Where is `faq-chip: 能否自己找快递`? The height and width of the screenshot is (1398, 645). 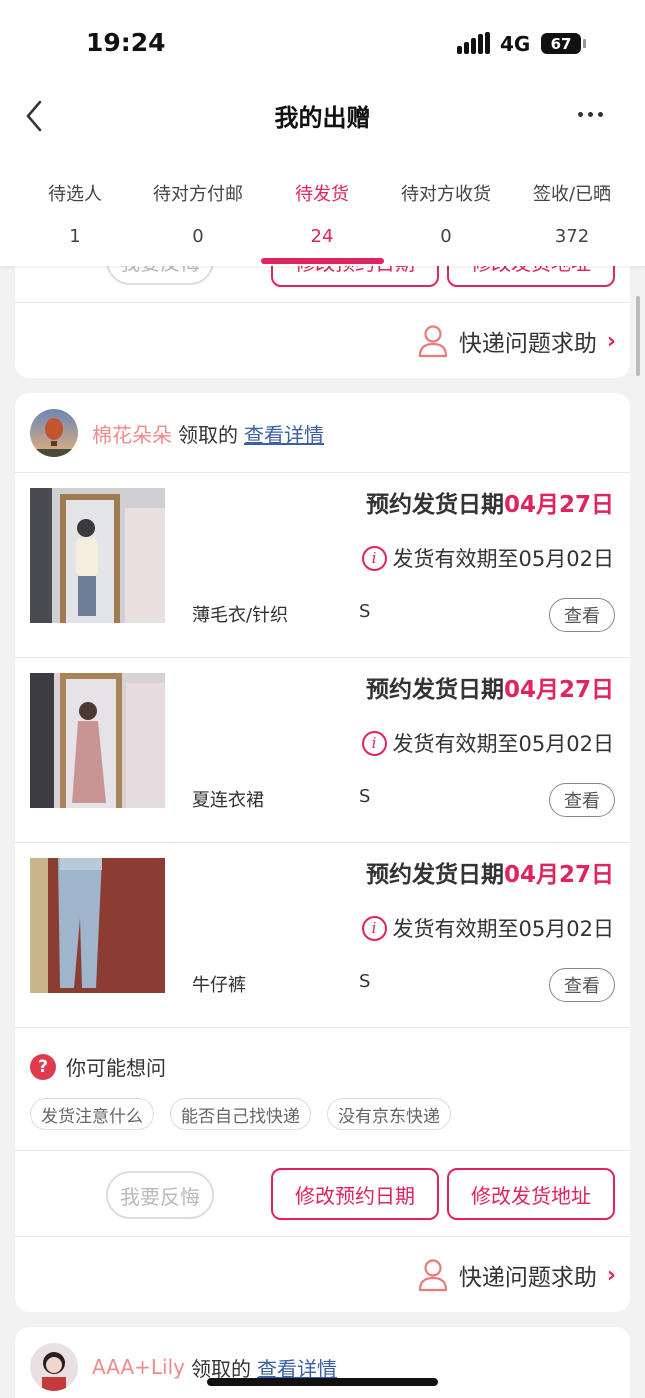
faq-chip: 能否自己找快递 is located at coordinates (240, 1114).